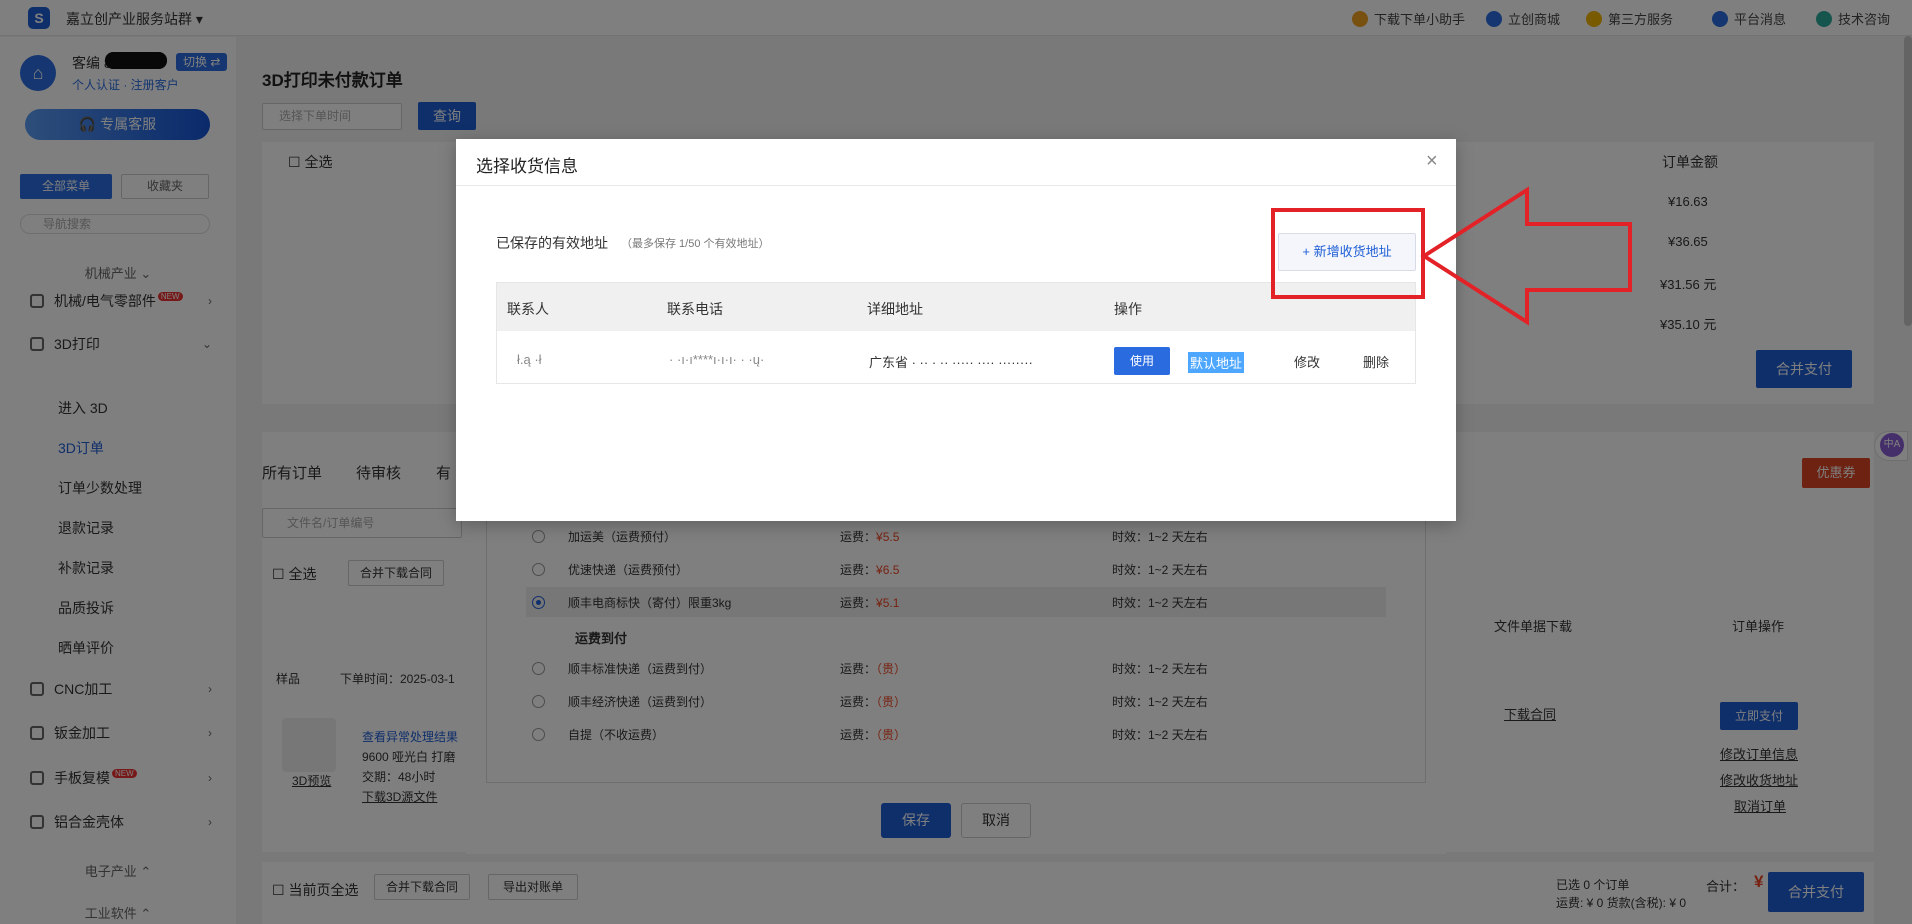 The image size is (1912, 924). I want to click on close-icon: ×, so click(1432, 161).